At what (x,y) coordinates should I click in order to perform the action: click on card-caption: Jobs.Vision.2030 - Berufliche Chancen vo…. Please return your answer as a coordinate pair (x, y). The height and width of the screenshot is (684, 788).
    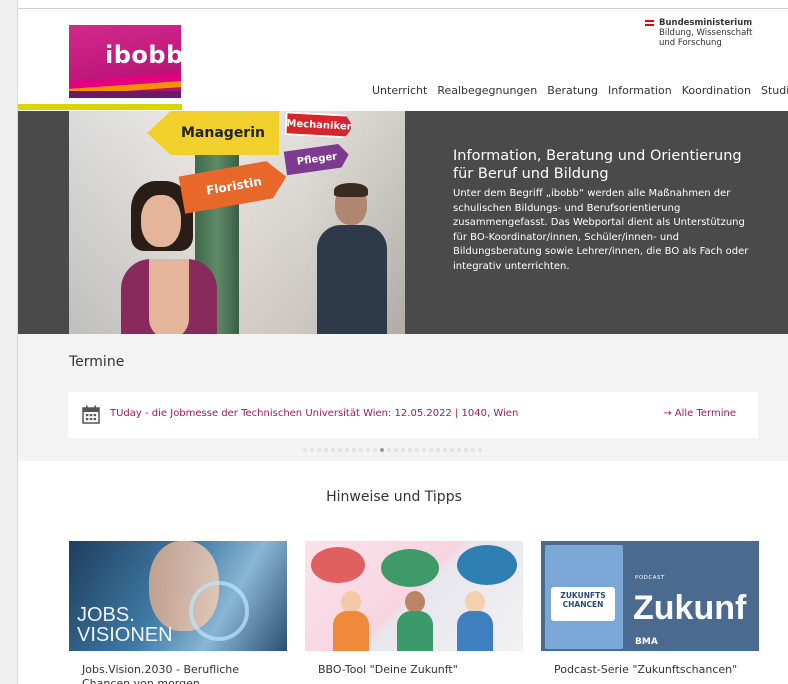
    Looking at the image, I should click on (182, 673).